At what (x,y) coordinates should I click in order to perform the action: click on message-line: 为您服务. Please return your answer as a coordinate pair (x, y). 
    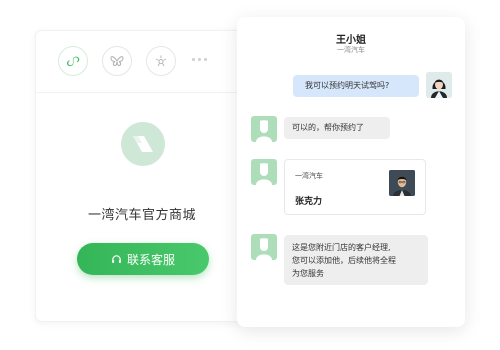
    Looking at the image, I should click on (308, 273).